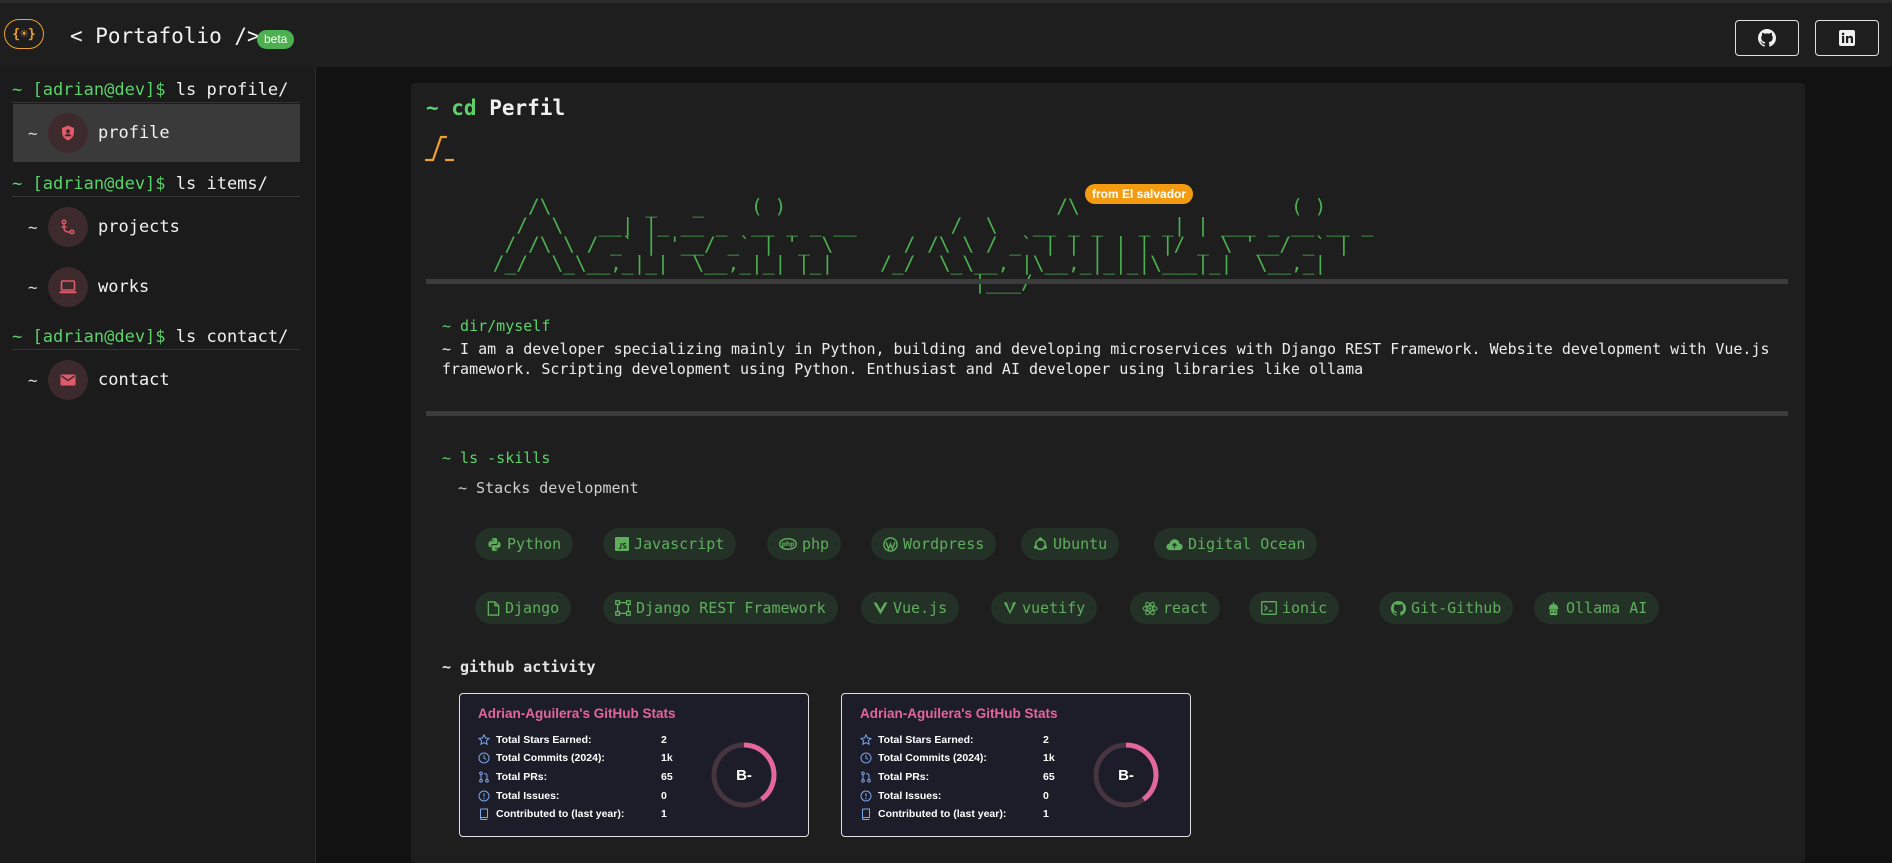 This screenshot has width=1892, height=863. What do you see at coordinates (156, 287) in the screenshot?
I see `sidebar-item-works: ~ works` at bounding box center [156, 287].